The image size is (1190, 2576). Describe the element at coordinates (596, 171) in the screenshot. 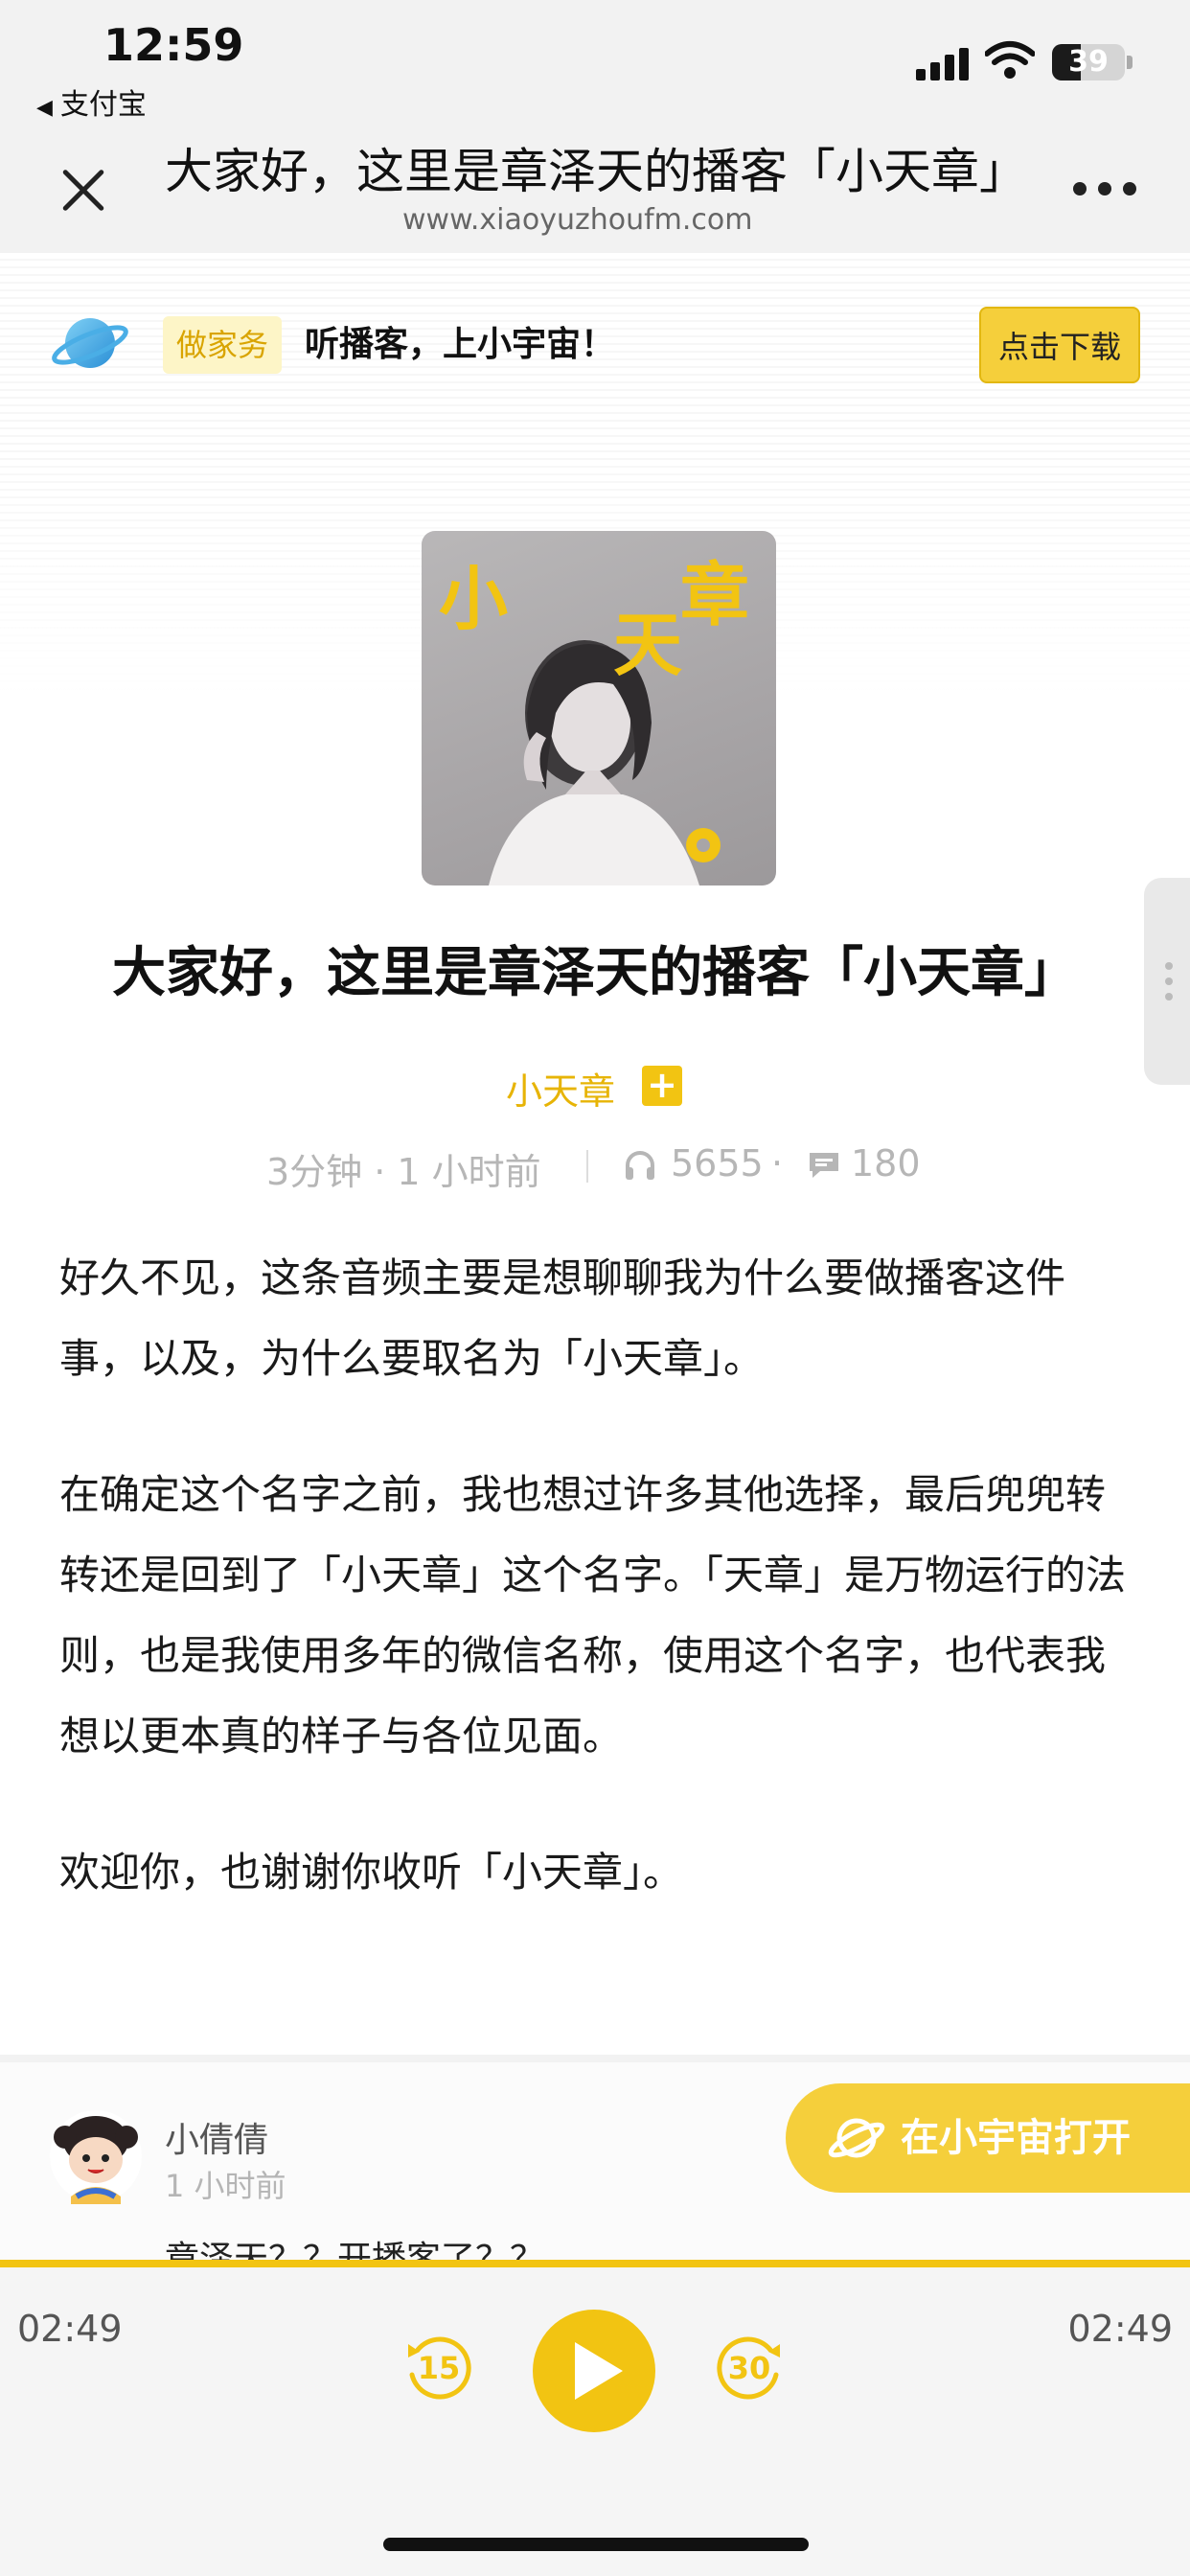

I see `page-title: 大家好，这里是章泽天的播客「小天章」` at that location.